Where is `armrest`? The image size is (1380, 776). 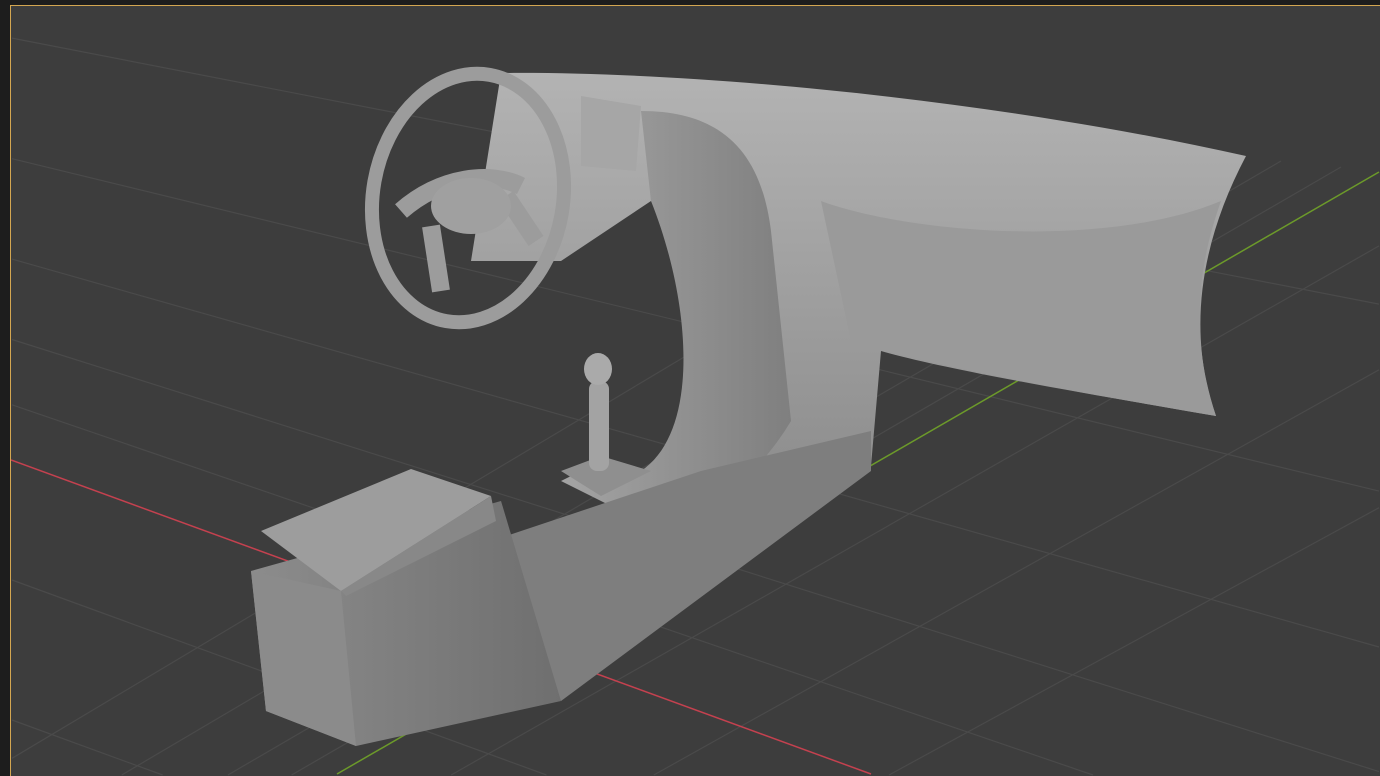 armrest is located at coordinates (406, 607).